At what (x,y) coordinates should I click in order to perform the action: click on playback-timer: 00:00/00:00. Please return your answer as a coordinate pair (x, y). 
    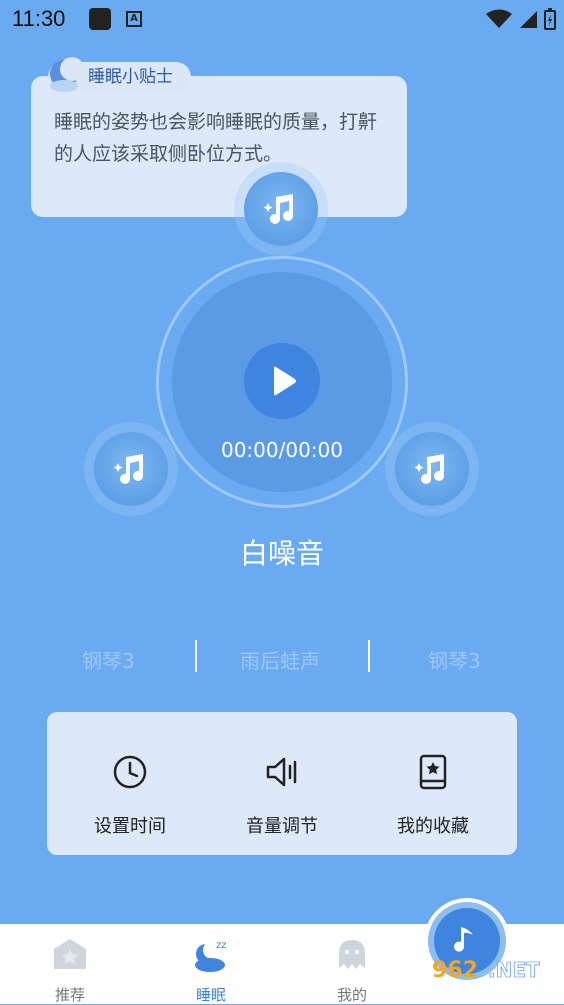
    Looking at the image, I should click on (281, 450).